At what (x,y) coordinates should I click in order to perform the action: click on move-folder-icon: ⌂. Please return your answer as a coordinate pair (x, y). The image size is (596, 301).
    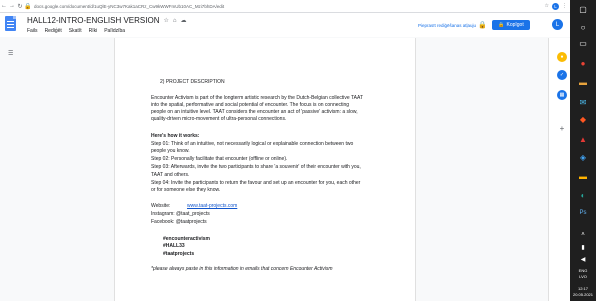
    Looking at the image, I should click on (175, 21).